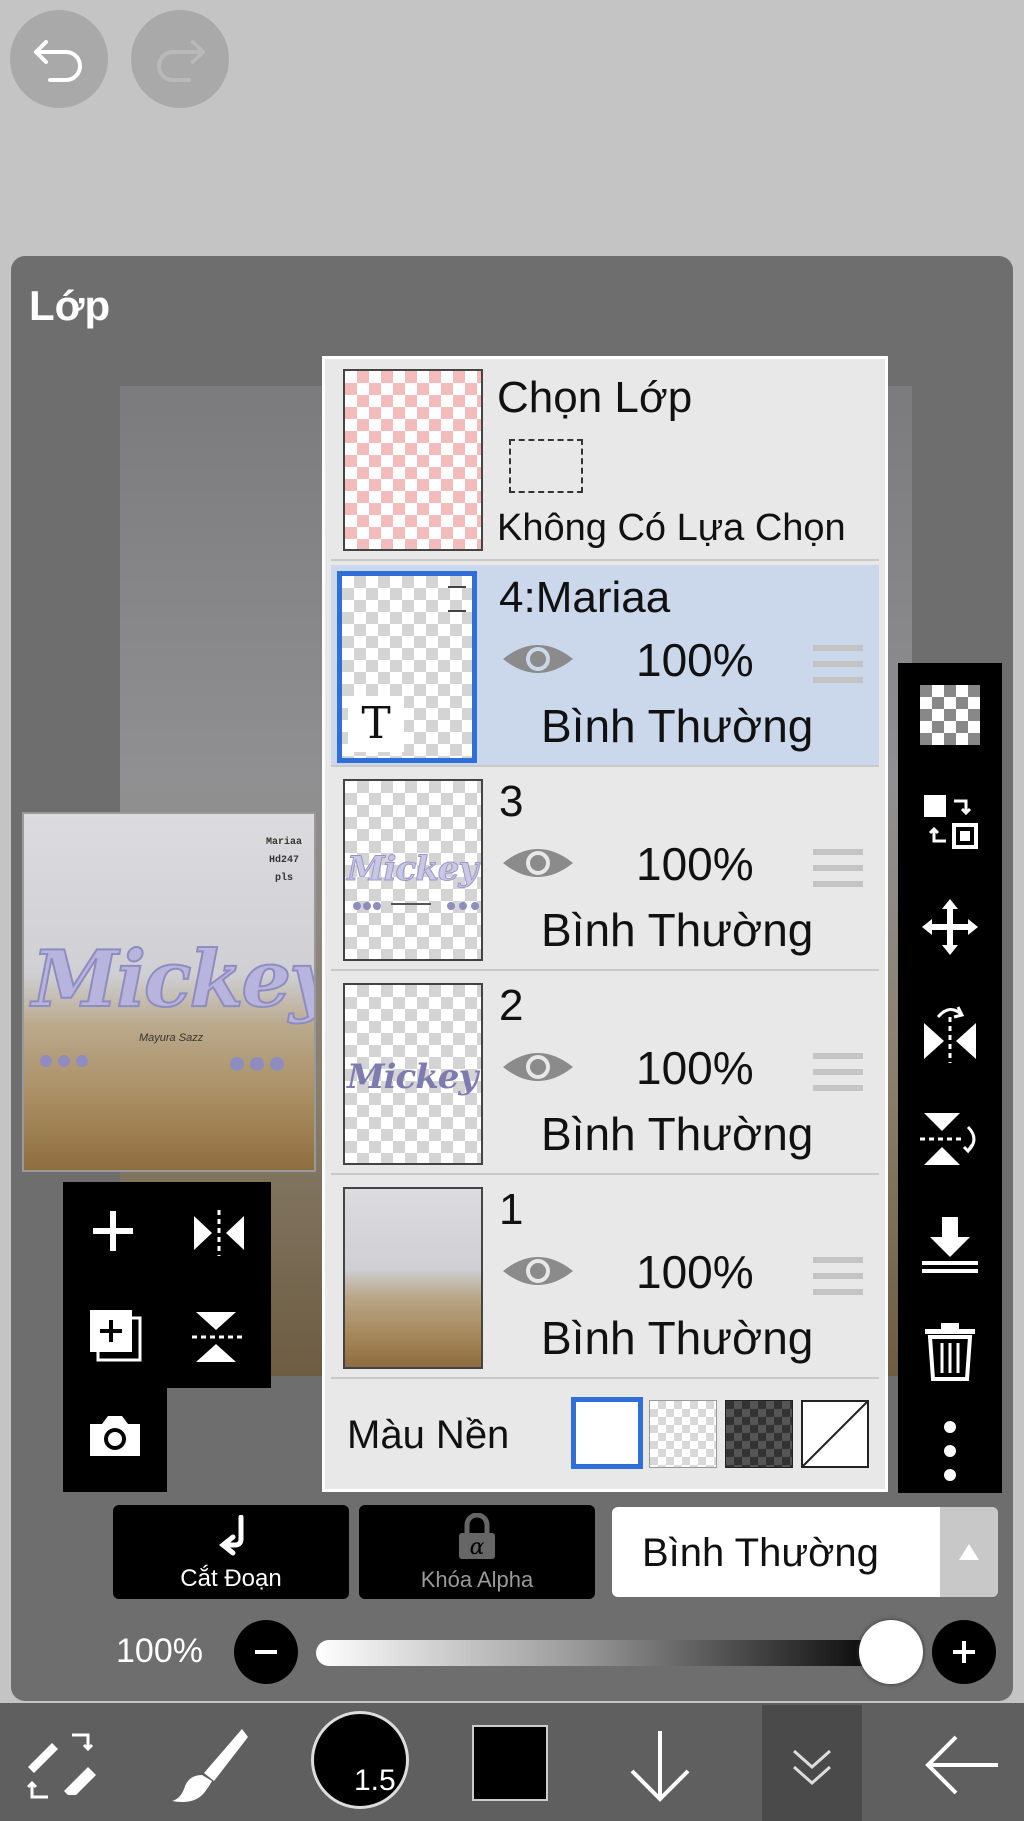 This screenshot has height=1821, width=1024. Describe the element at coordinates (375, 1780) in the screenshot. I see `brush-size-value: 1.5` at that location.